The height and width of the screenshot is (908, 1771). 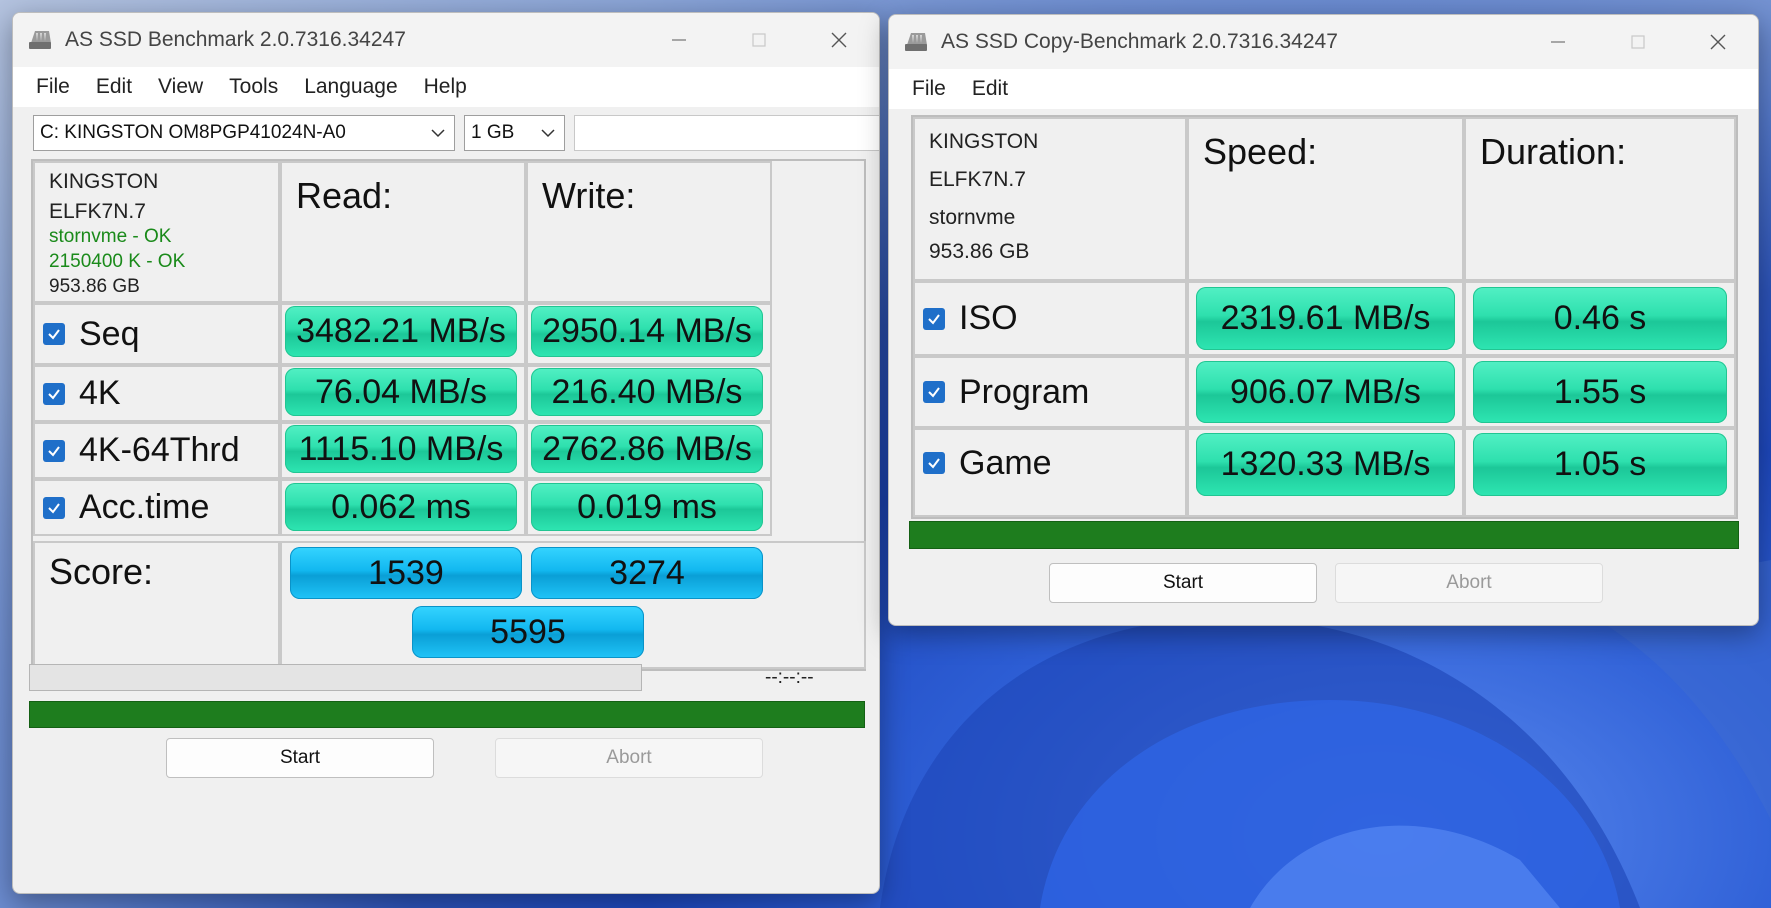 What do you see at coordinates (1600, 464) in the screenshot?
I see `game-duration-value: 1.05 s` at bounding box center [1600, 464].